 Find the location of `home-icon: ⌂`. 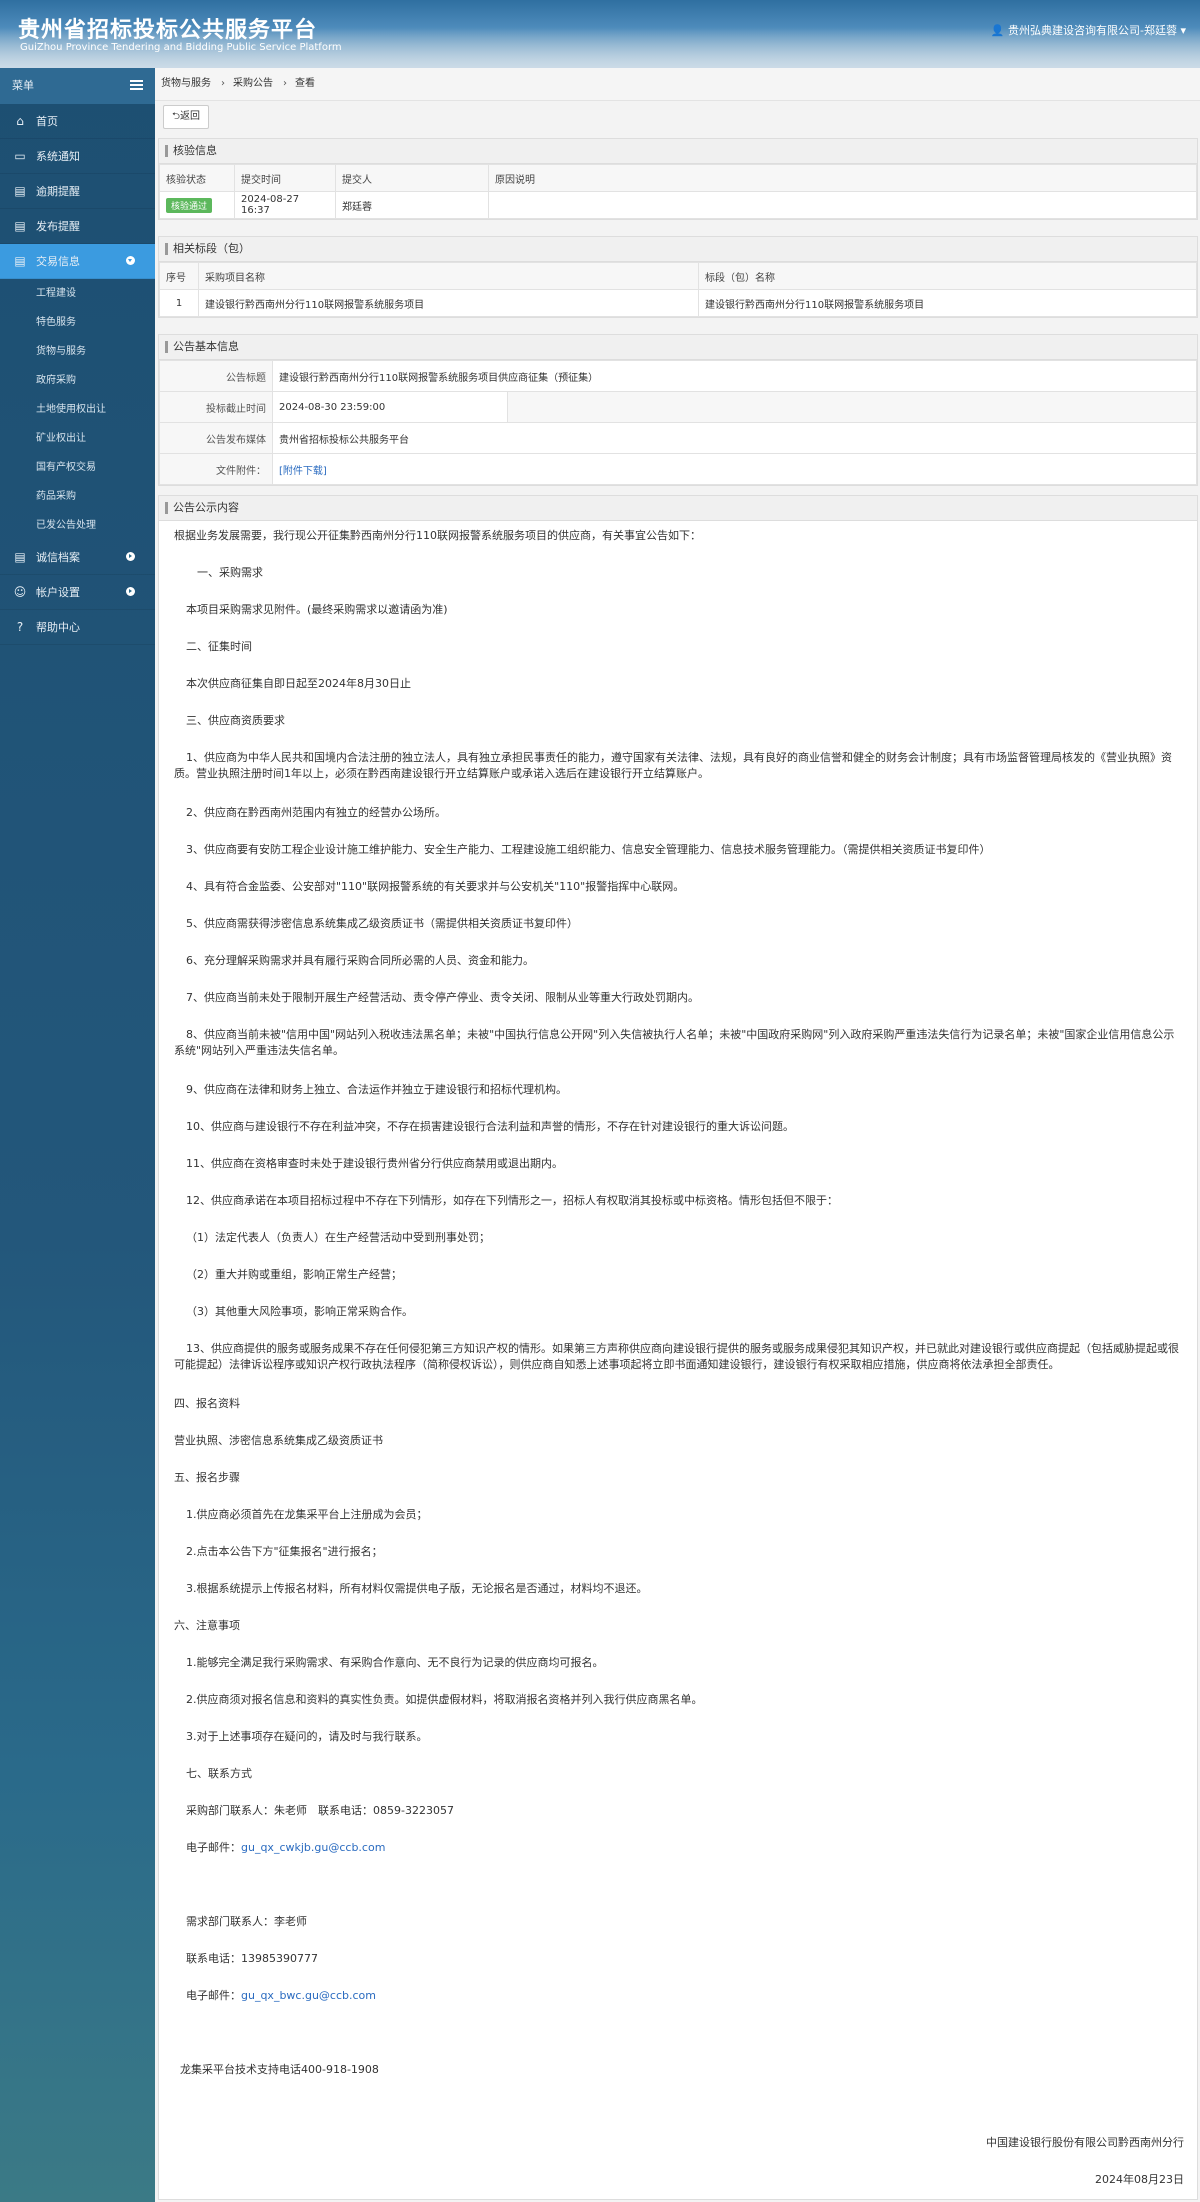

home-icon: ⌂ is located at coordinates (20, 121).